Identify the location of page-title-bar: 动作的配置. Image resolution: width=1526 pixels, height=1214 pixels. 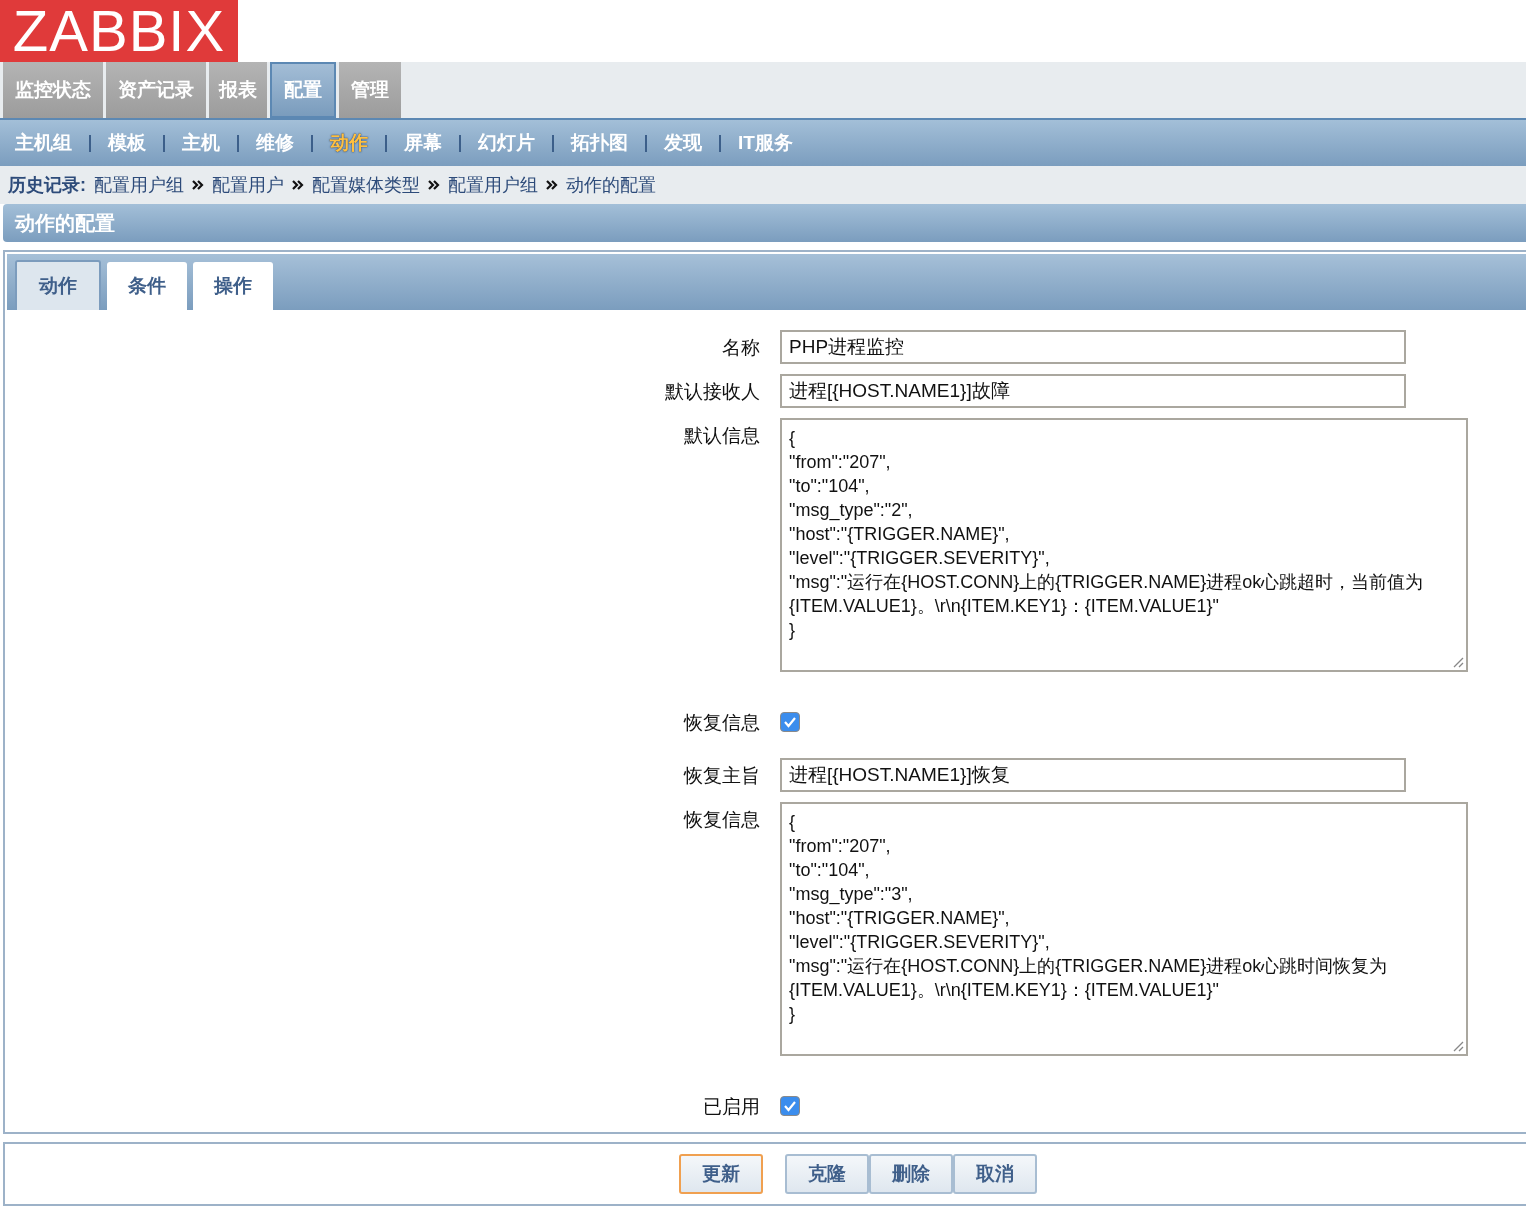
(764, 223).